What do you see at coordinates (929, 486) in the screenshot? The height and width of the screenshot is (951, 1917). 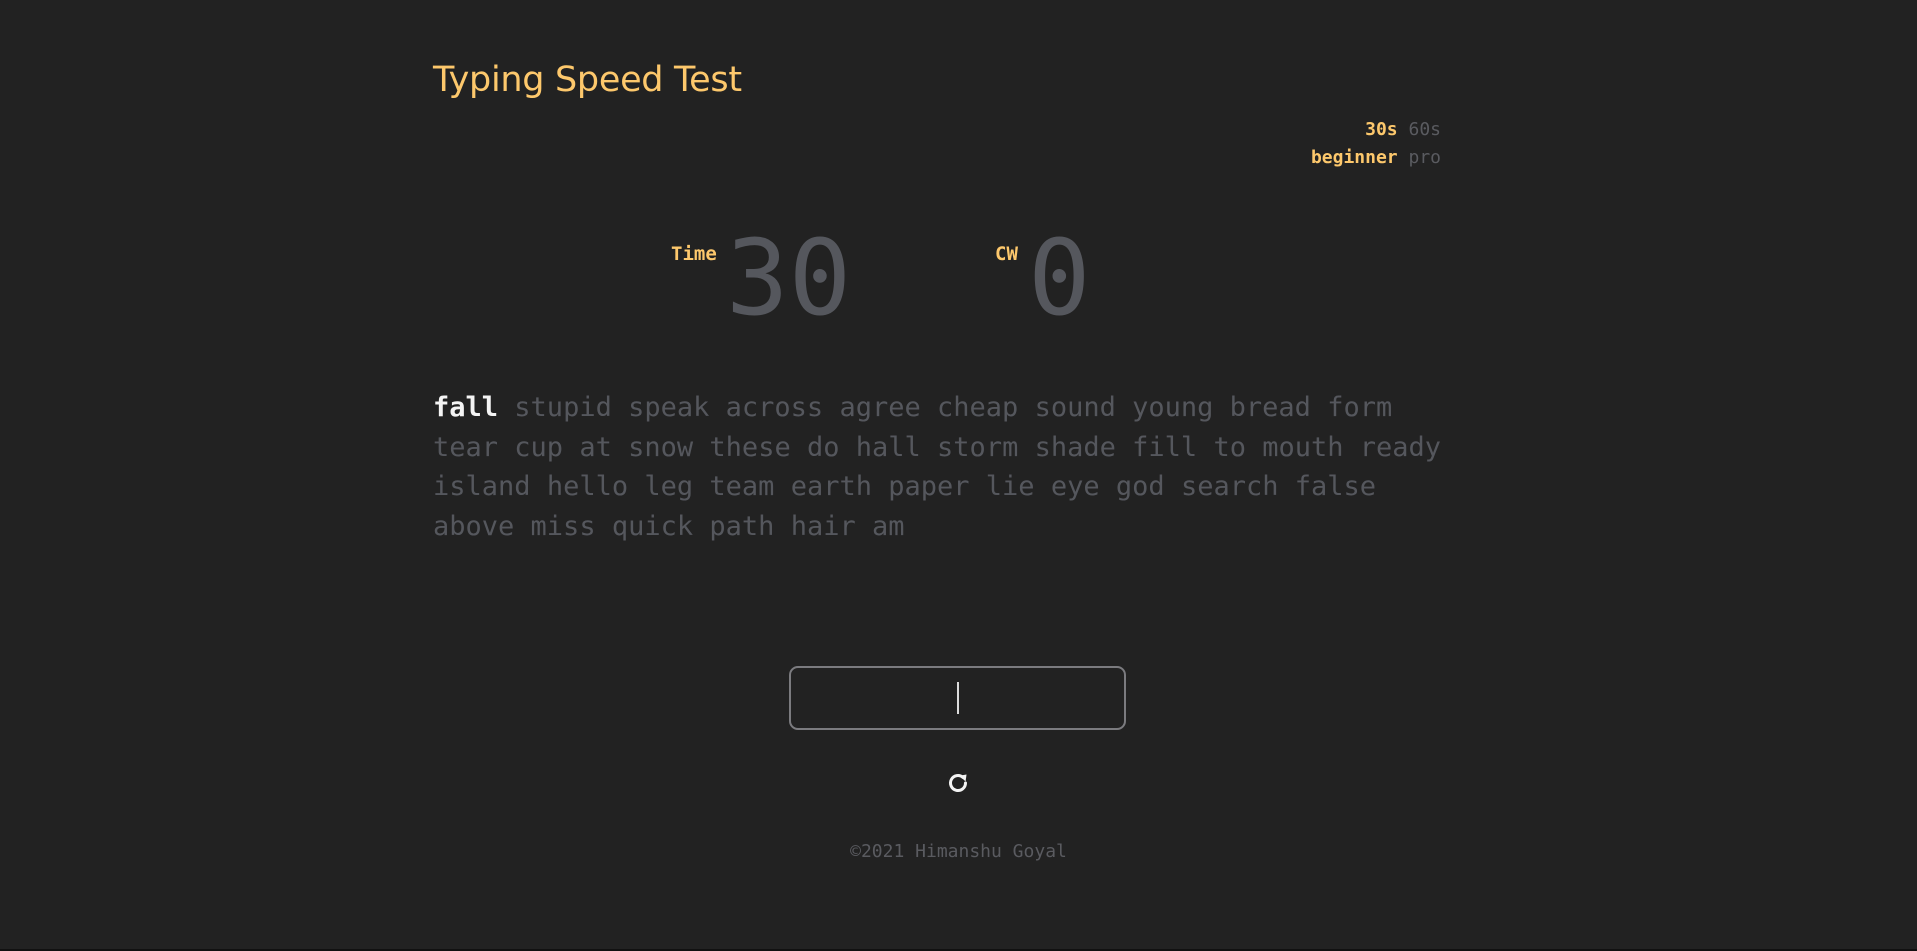 I see `word: paper` at bounding box center [929, 486].